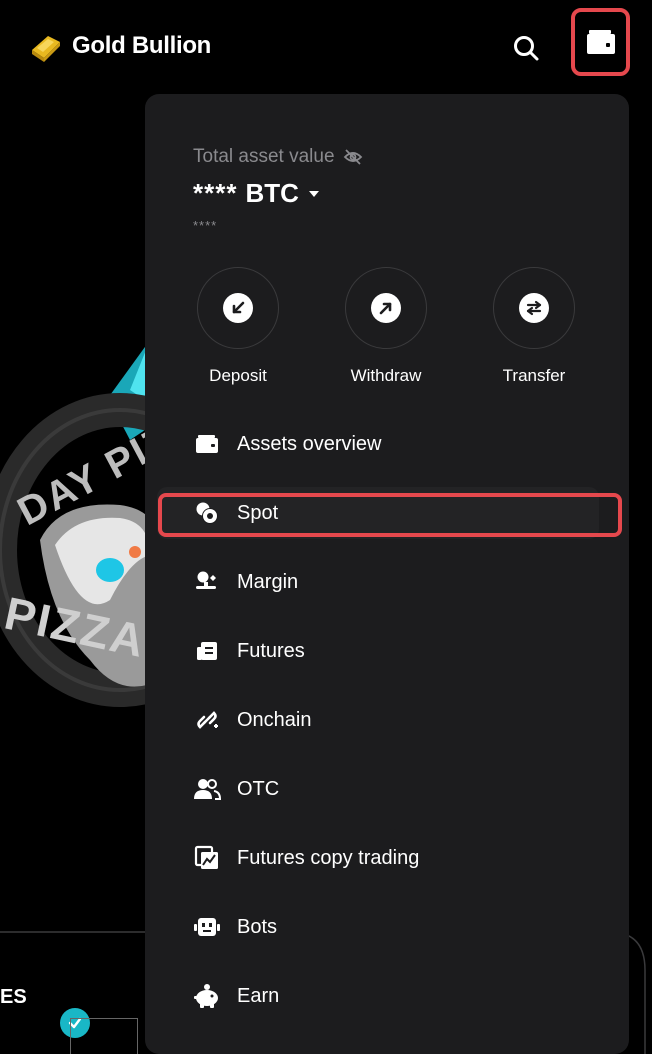 This screenshot has width=652, height=1054. Describe the element at coordinates (378, 651) in the screenshot. I see `menu-item-futures: Futures` at that location.